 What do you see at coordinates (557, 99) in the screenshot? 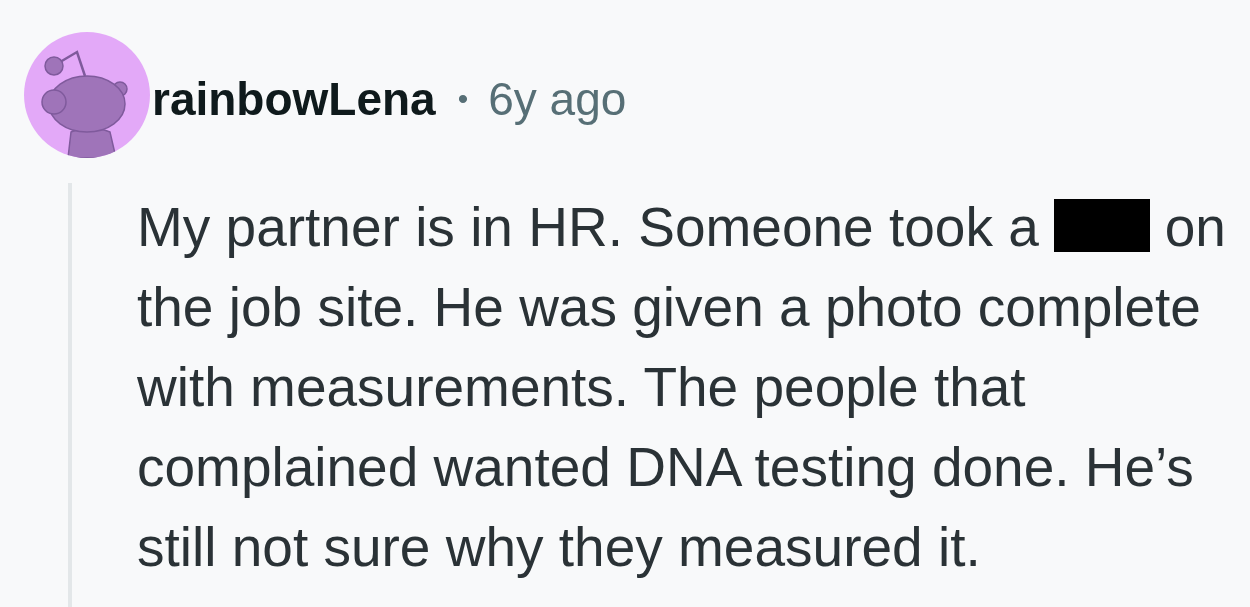
I see `post-age: 6y ago` at bounding box center [557, 99].